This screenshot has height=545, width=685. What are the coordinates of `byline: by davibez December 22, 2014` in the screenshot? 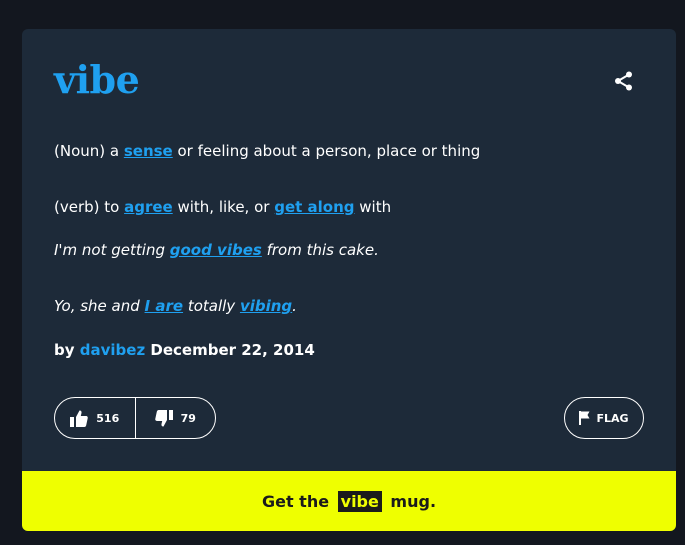 It's located at (184, 350).